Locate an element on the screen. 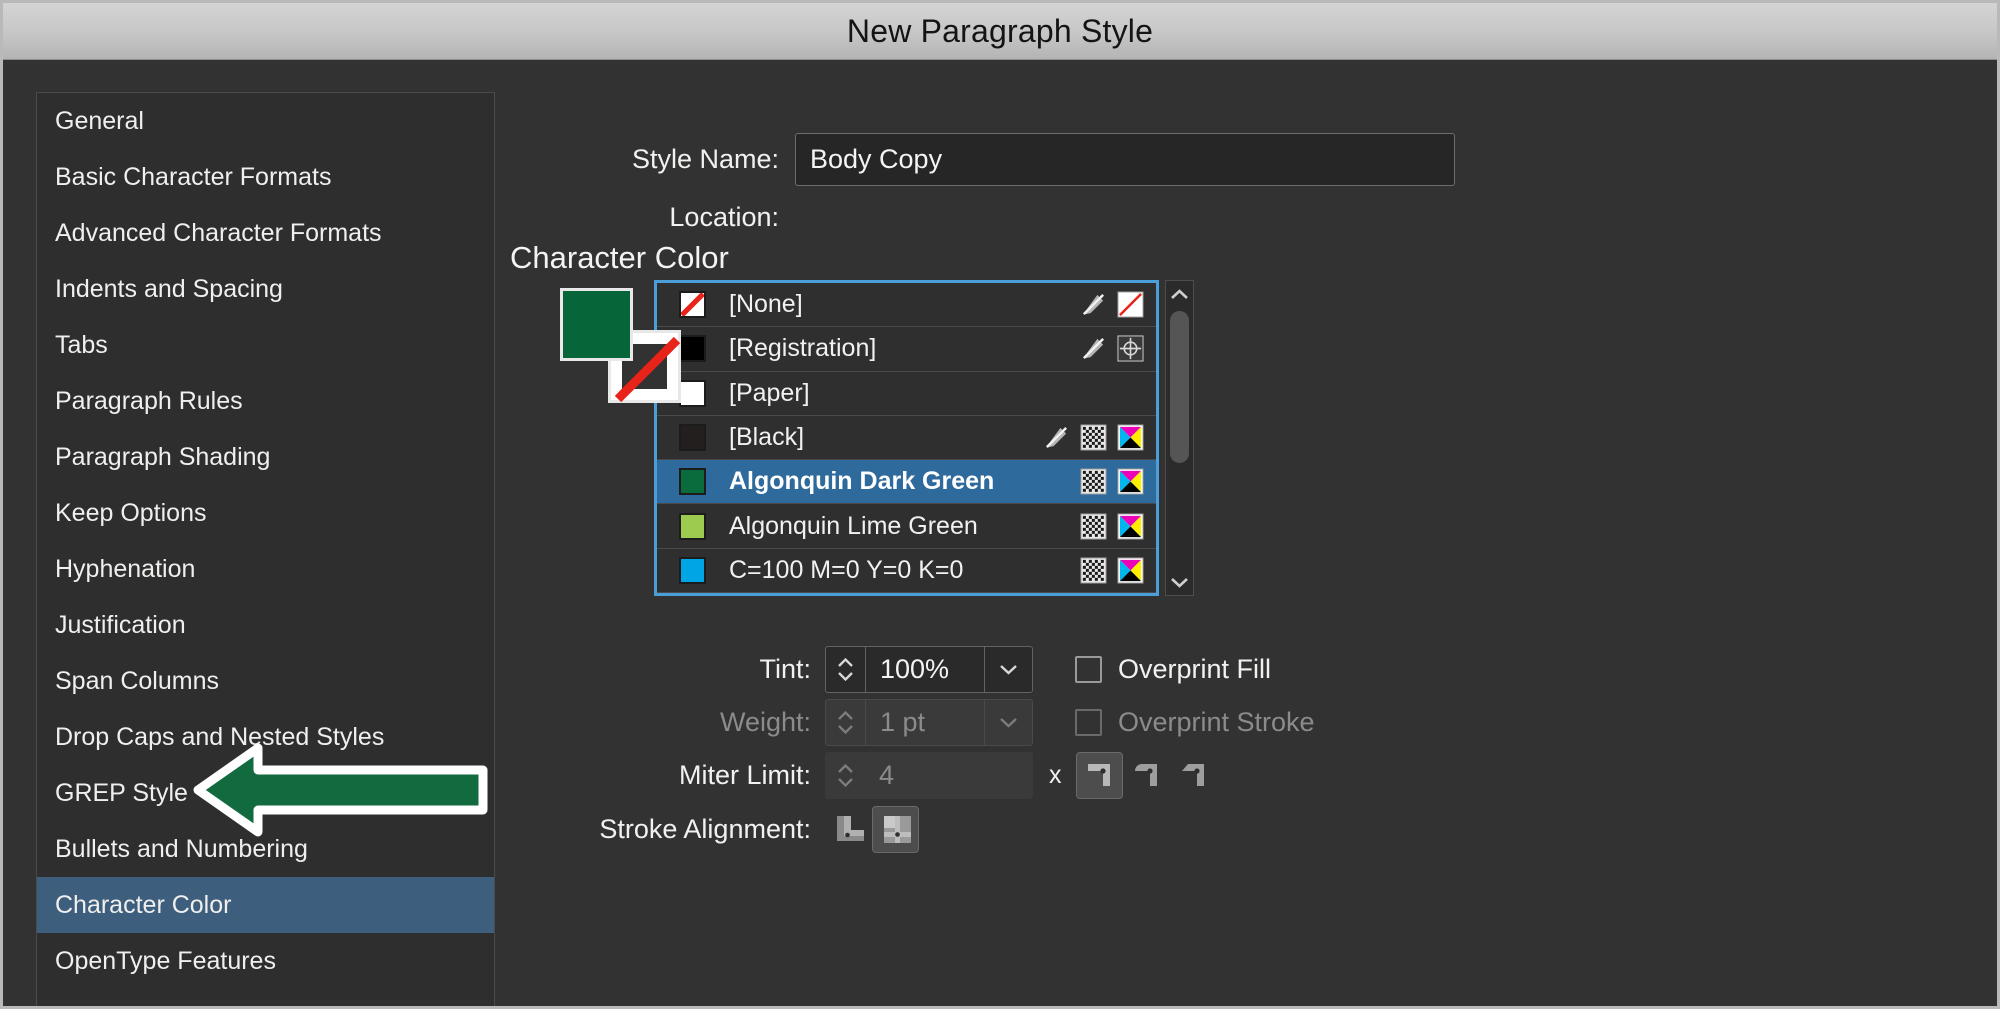  sidebar-item-label: Paragraph Shading is located at coordinates (163, 456).